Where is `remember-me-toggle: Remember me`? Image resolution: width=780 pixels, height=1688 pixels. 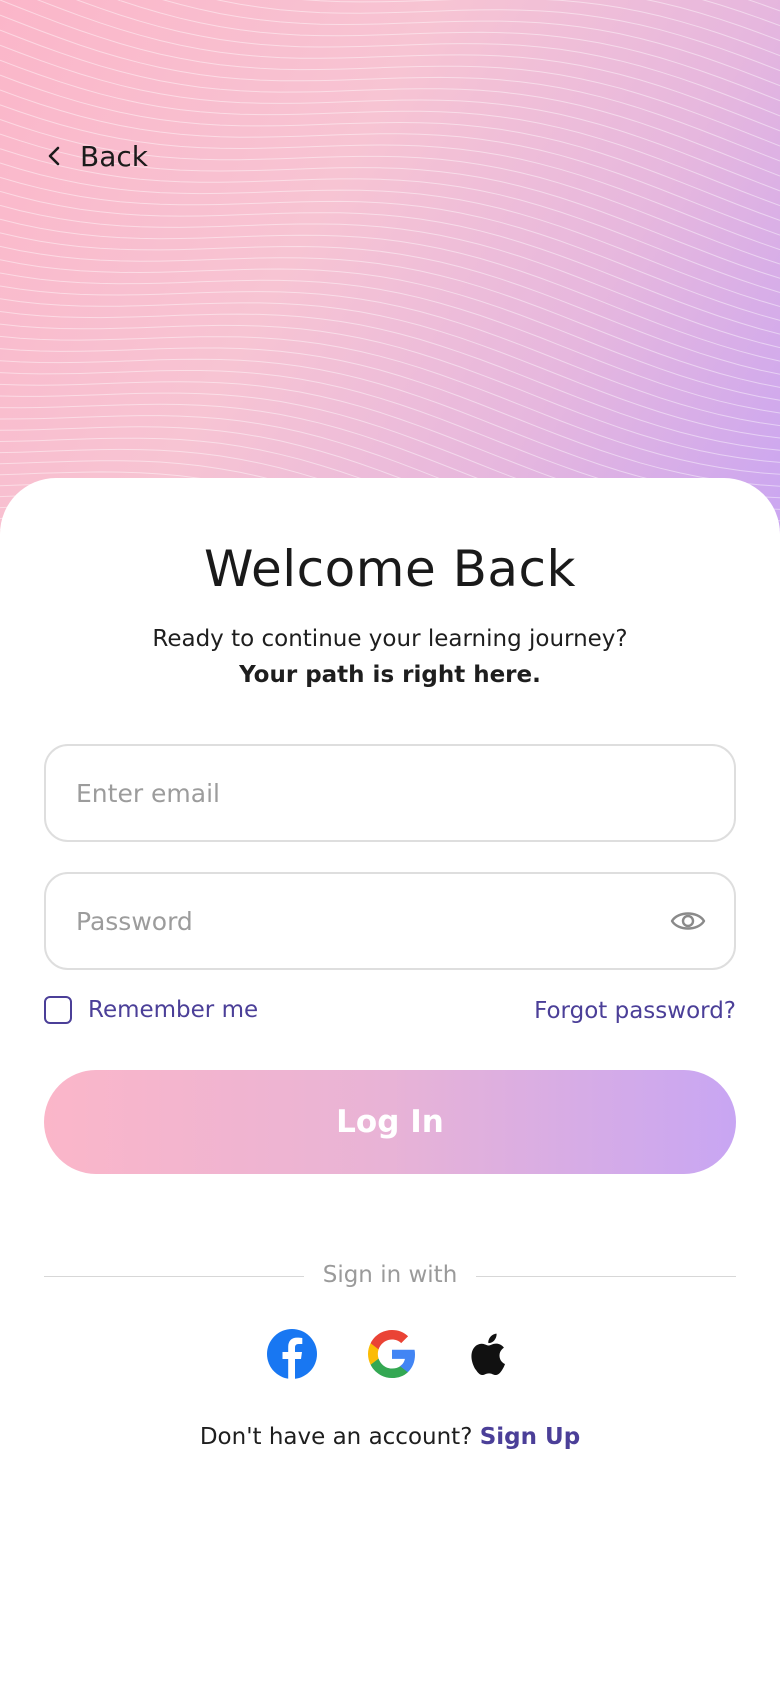
remember-me-toggle: Remember me is located at coordinates (151, 1010).